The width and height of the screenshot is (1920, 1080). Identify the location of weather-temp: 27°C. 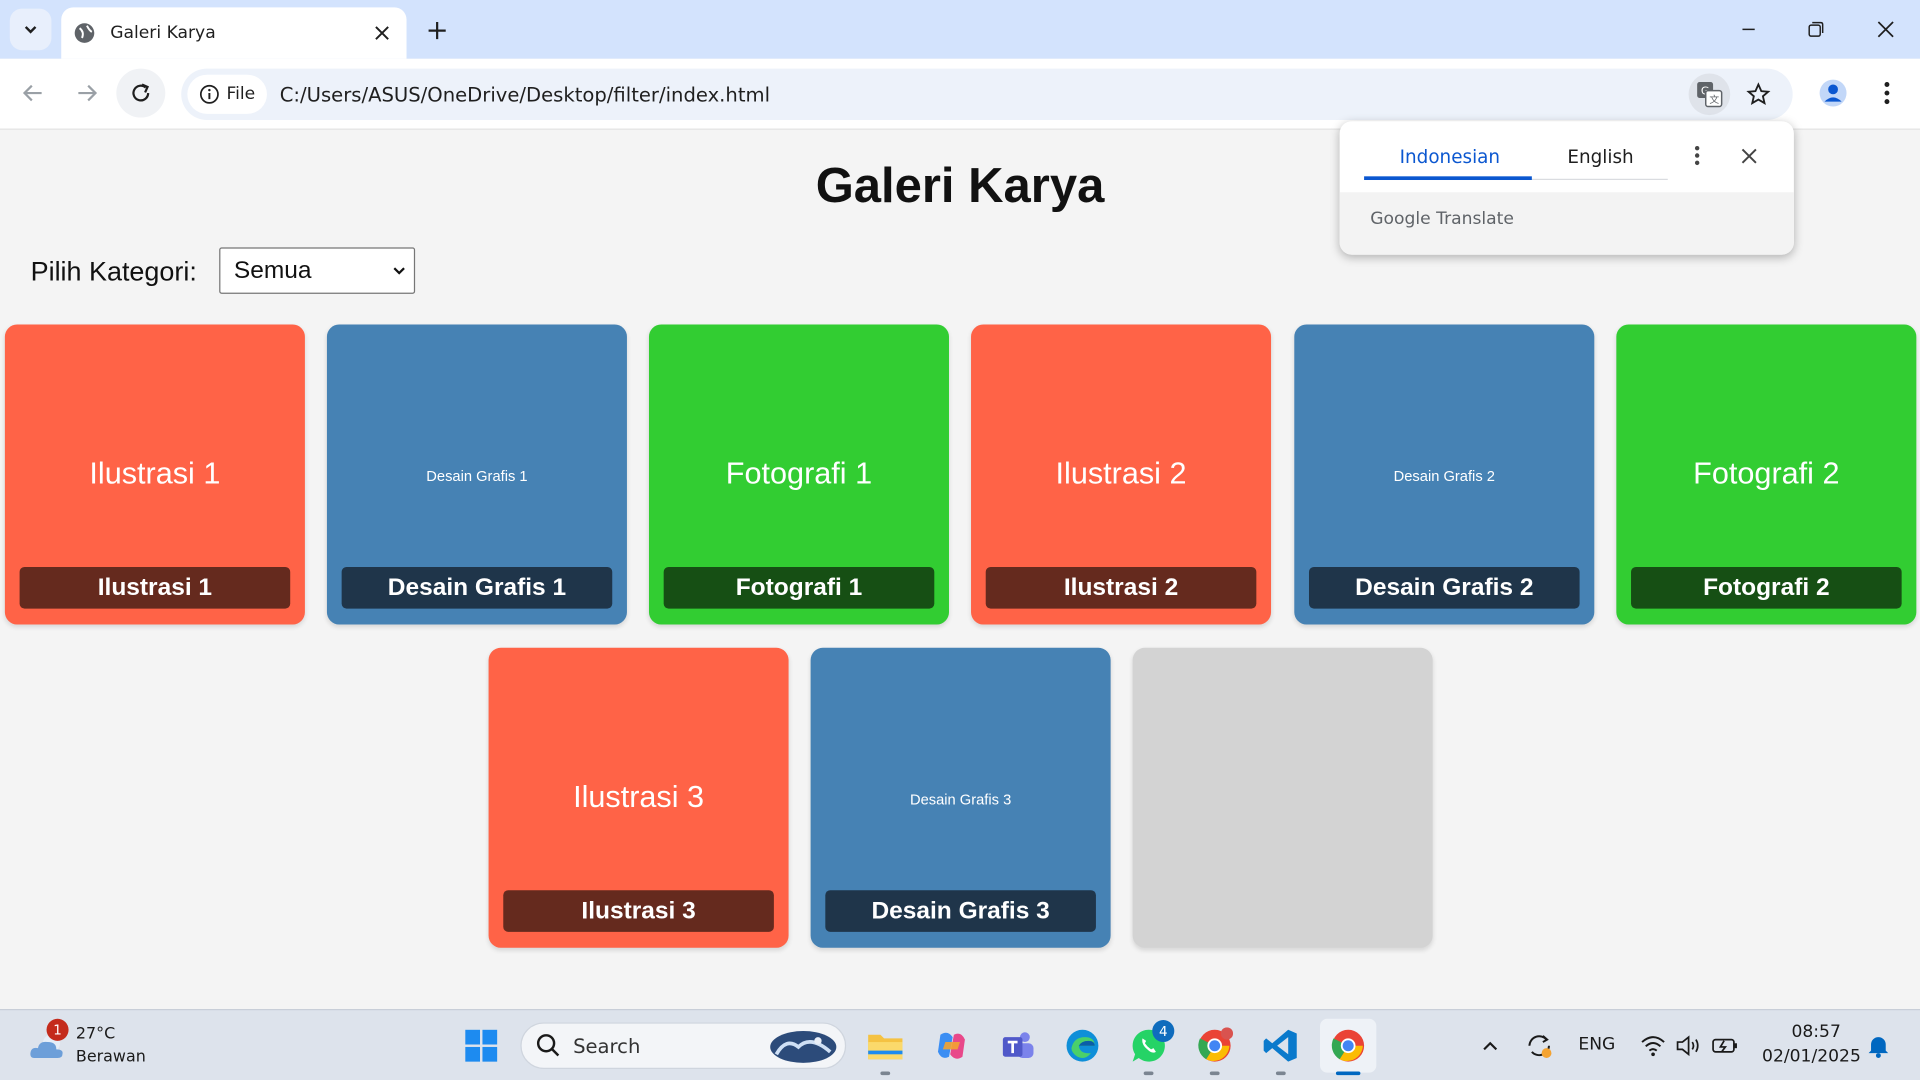
(95, 1034).